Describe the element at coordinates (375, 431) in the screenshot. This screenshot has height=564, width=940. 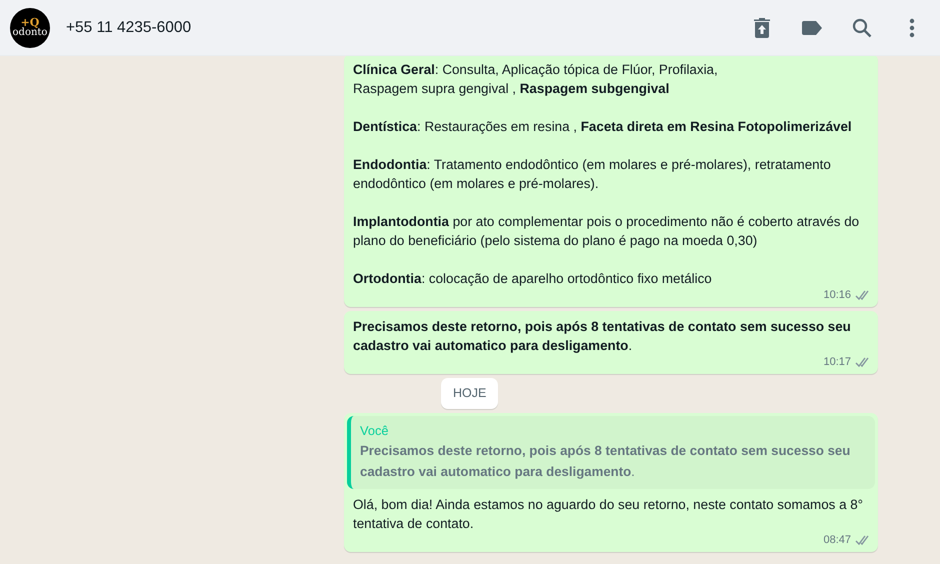
I see `quote-author: Você` at that location.